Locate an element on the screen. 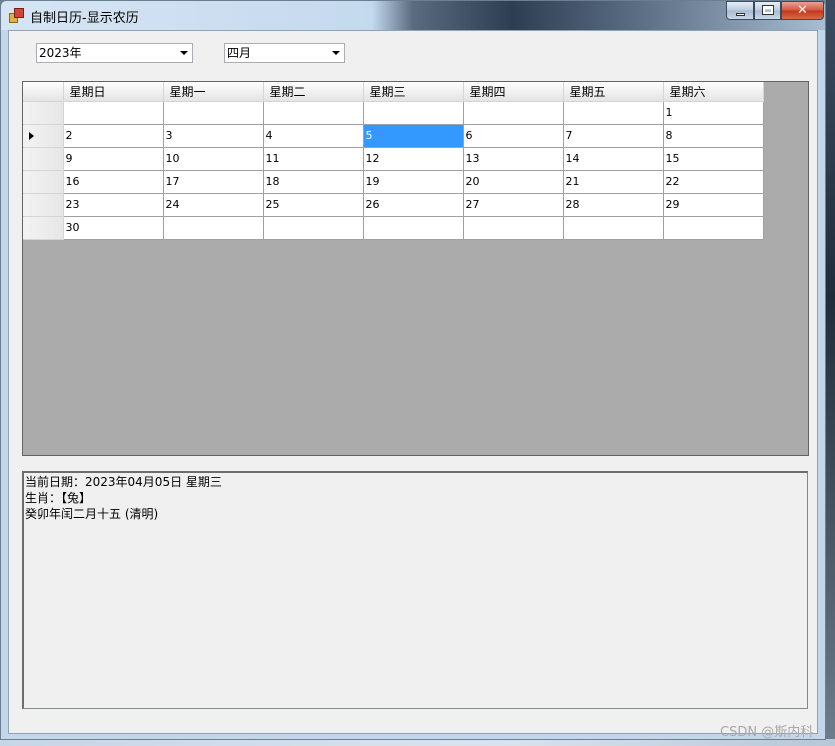  close-button: ✕ is located at coordinates (802, 10).